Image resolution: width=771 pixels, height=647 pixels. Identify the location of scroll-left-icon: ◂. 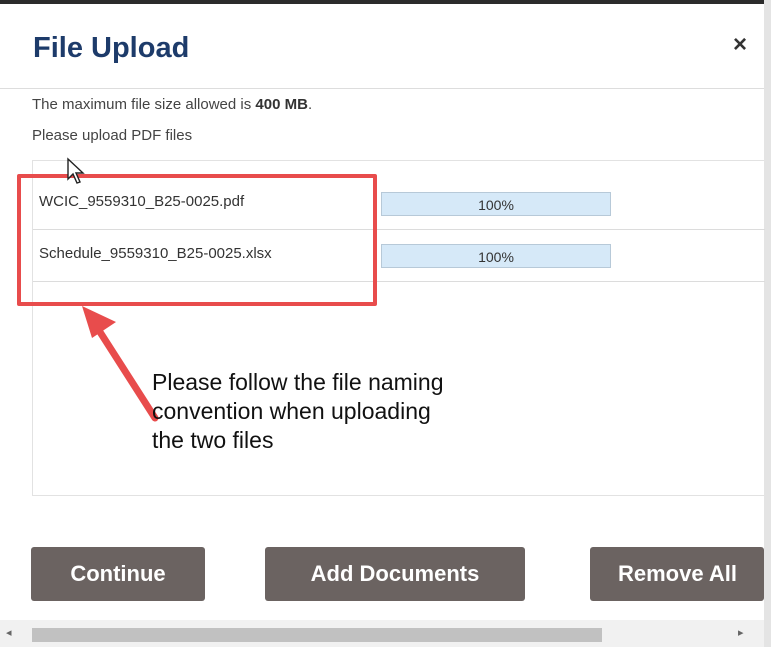
(9, 632).